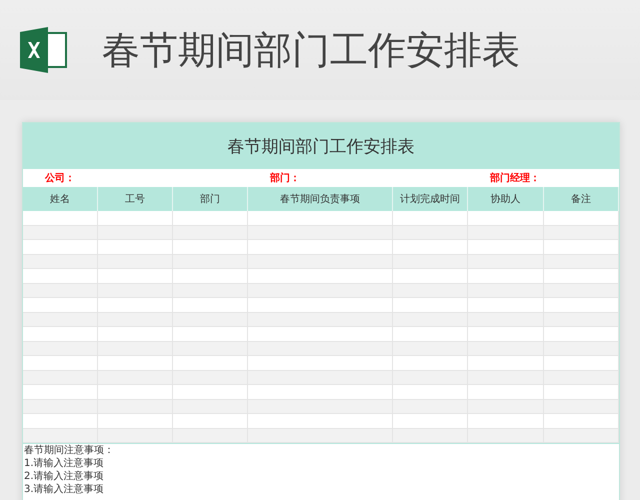 The height and width of the screenshot is (500, 640). Describe the element at coordinates (69, 450) in the screenshot. I see `note-line: 春节期间注意事项：` at that location.